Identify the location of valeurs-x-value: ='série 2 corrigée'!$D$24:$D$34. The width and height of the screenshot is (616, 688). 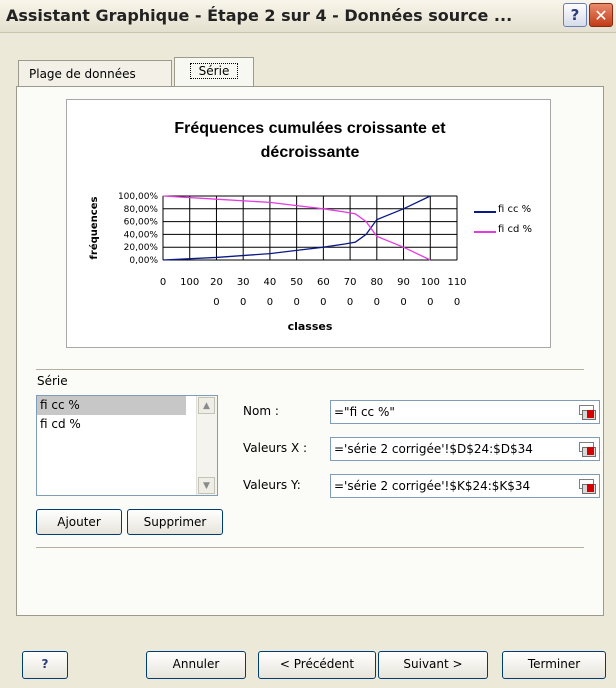
(433, 449).